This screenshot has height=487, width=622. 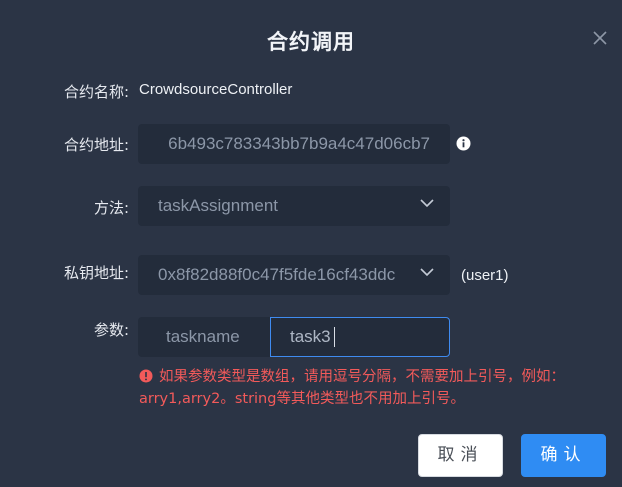 What do you see at coordinates (563, 455) in the screenshot?
I see `confirm-button: 确认` at bounding box center [563, 455].